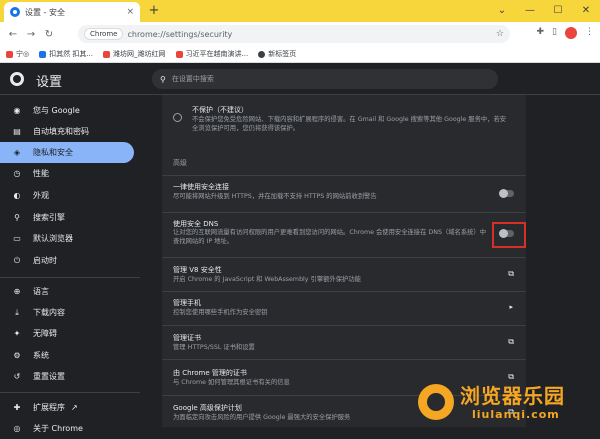  Describe the element at coordinates (72, 12) in the screenshot. I see `tab-settings-security: 设置 - 安全 ×` at that location.